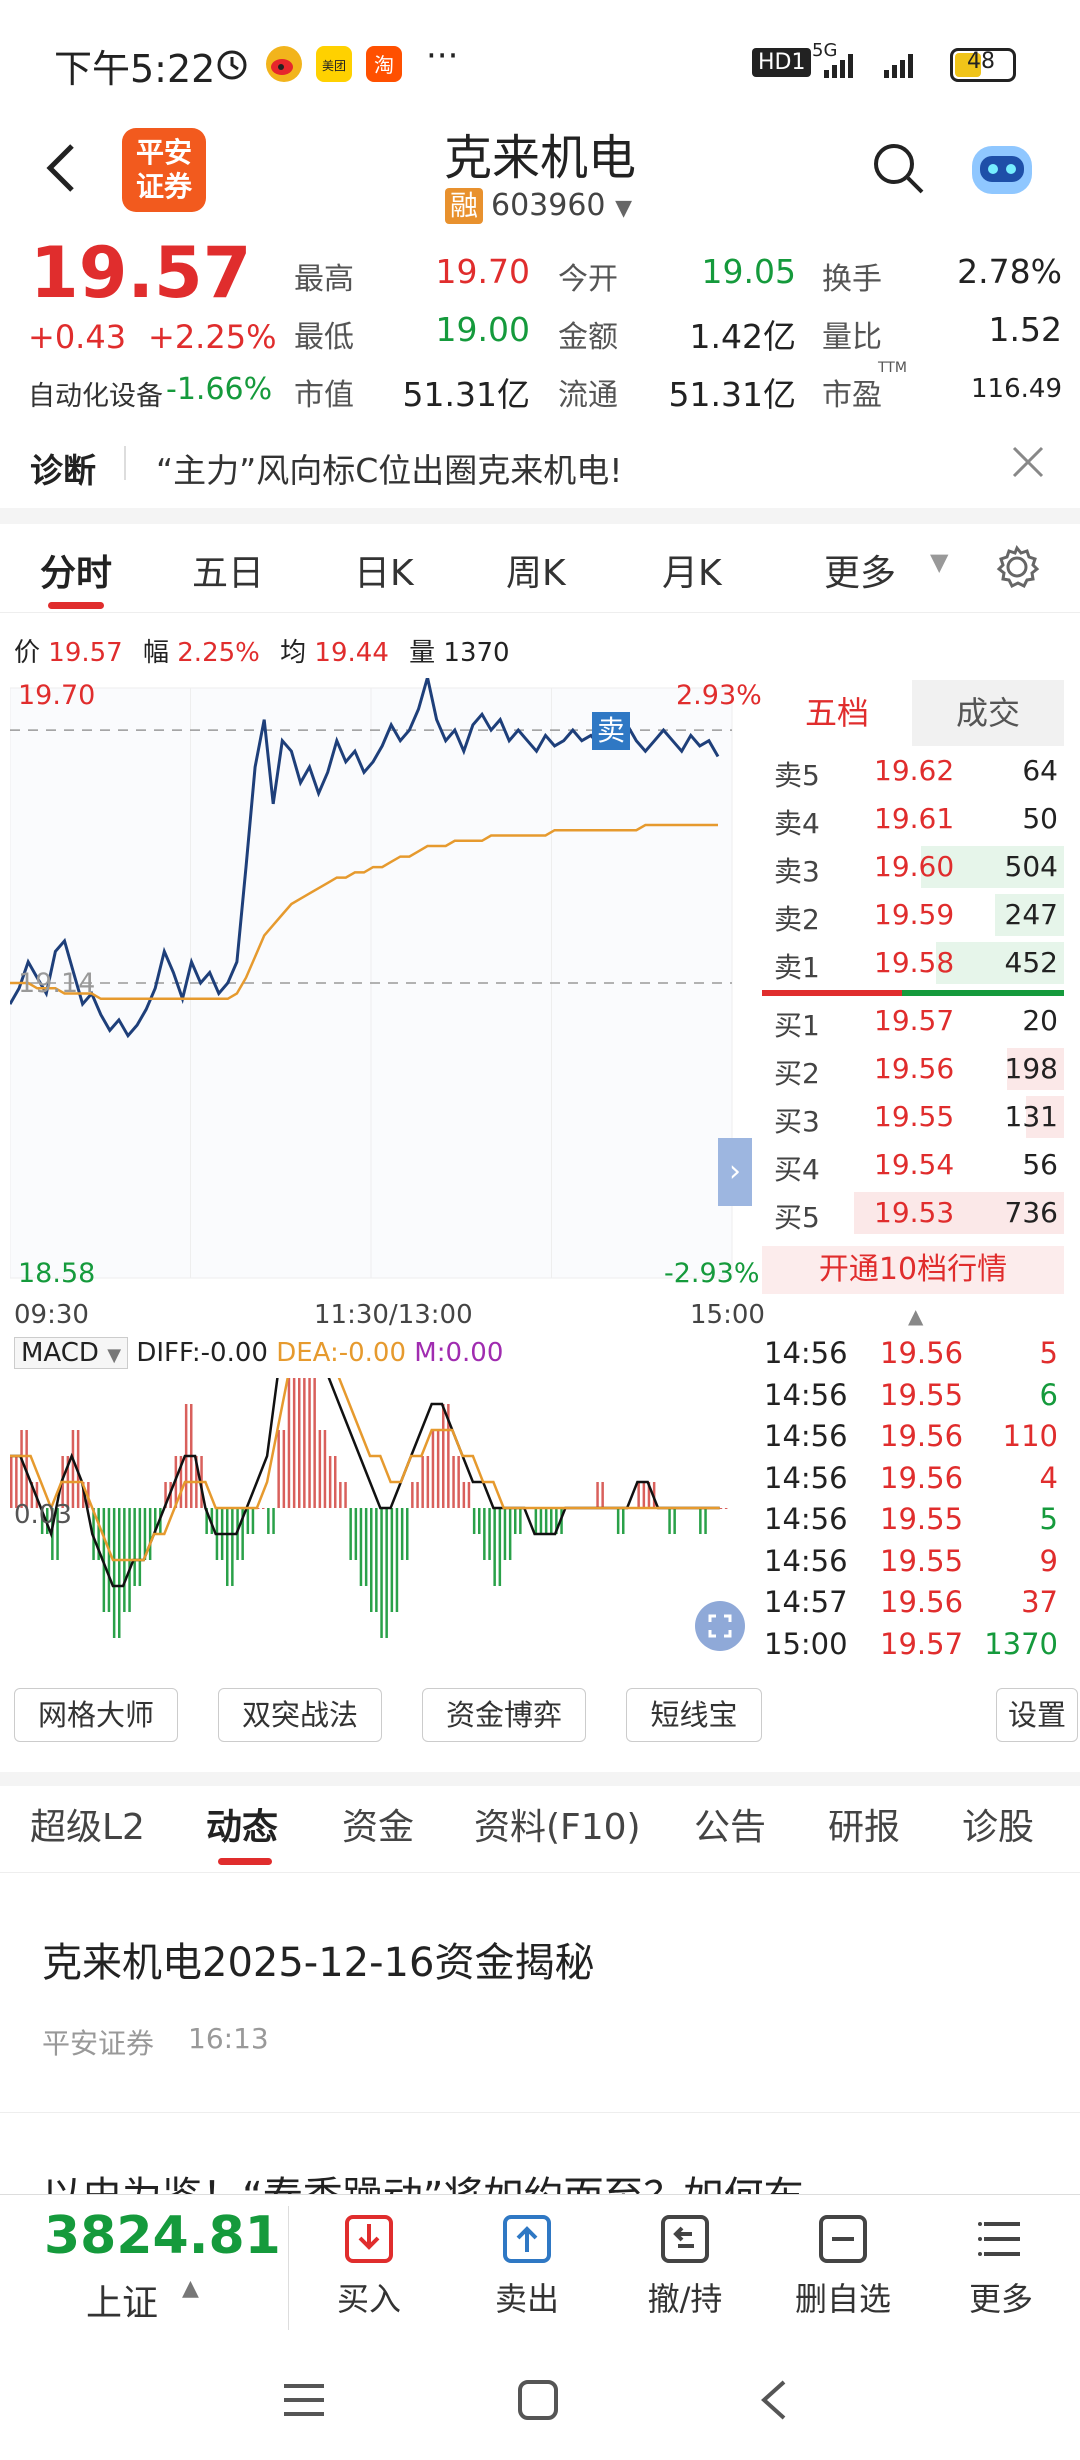 The width and height of the screenshot is (1080, 2460). What do you see at coordinates (369, 2239) in the screenshot?
I see `buy-icon` at bounding box center [369, 2239].